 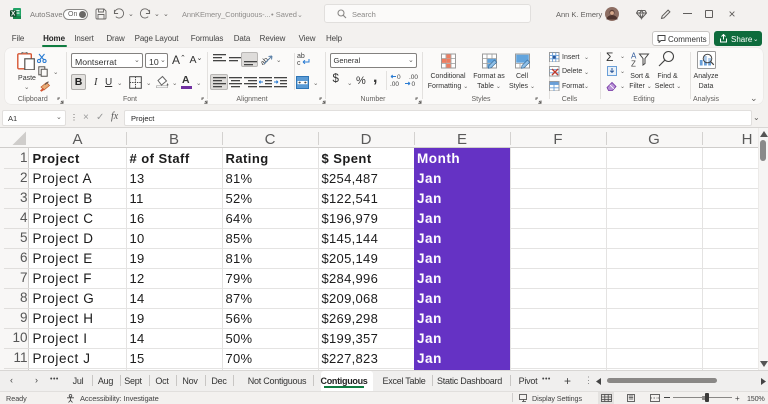 I want to click on svg-text: X, so click(x=13, y=14).